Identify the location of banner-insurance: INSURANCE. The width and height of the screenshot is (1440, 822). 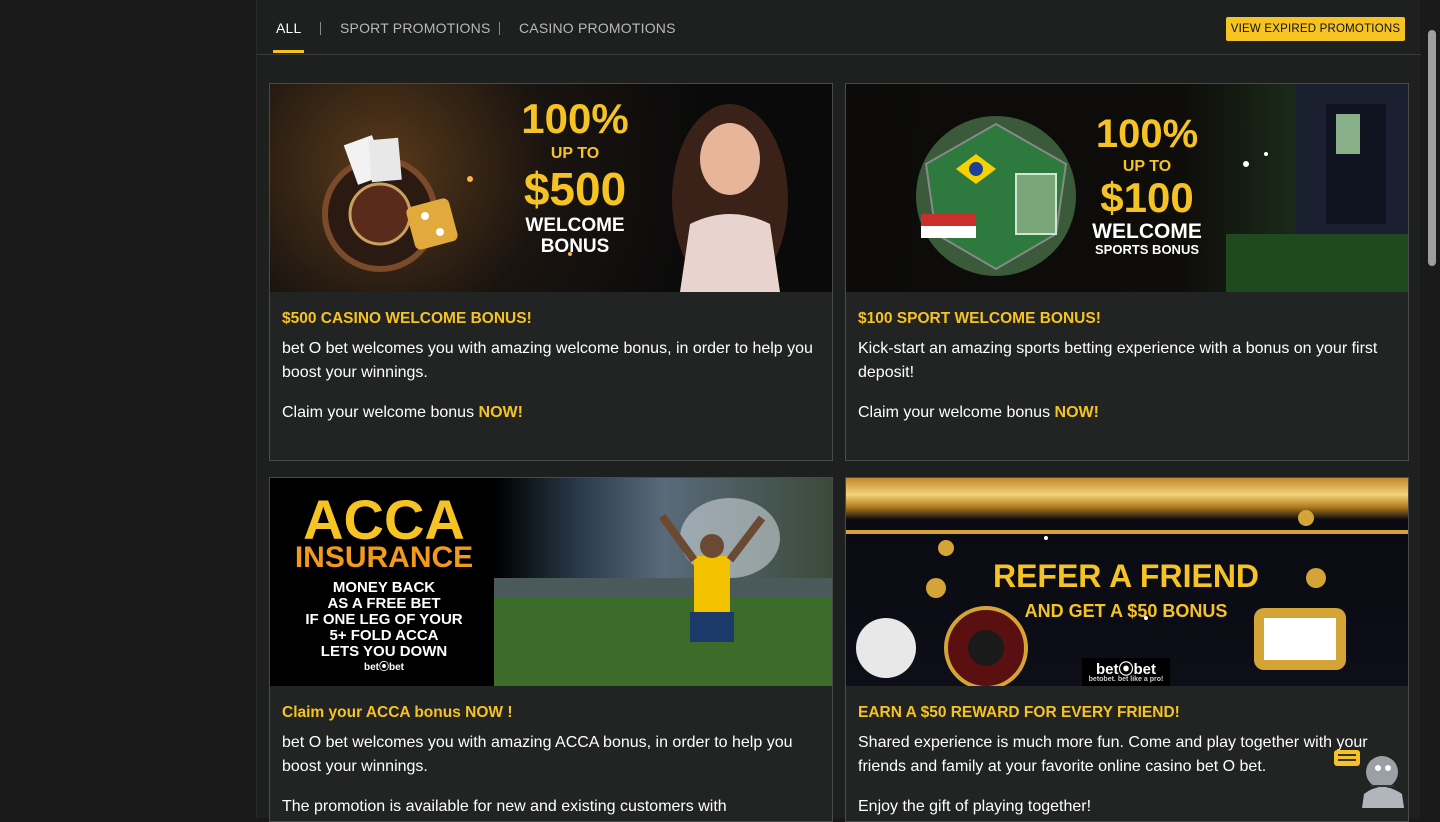
(384, 557).